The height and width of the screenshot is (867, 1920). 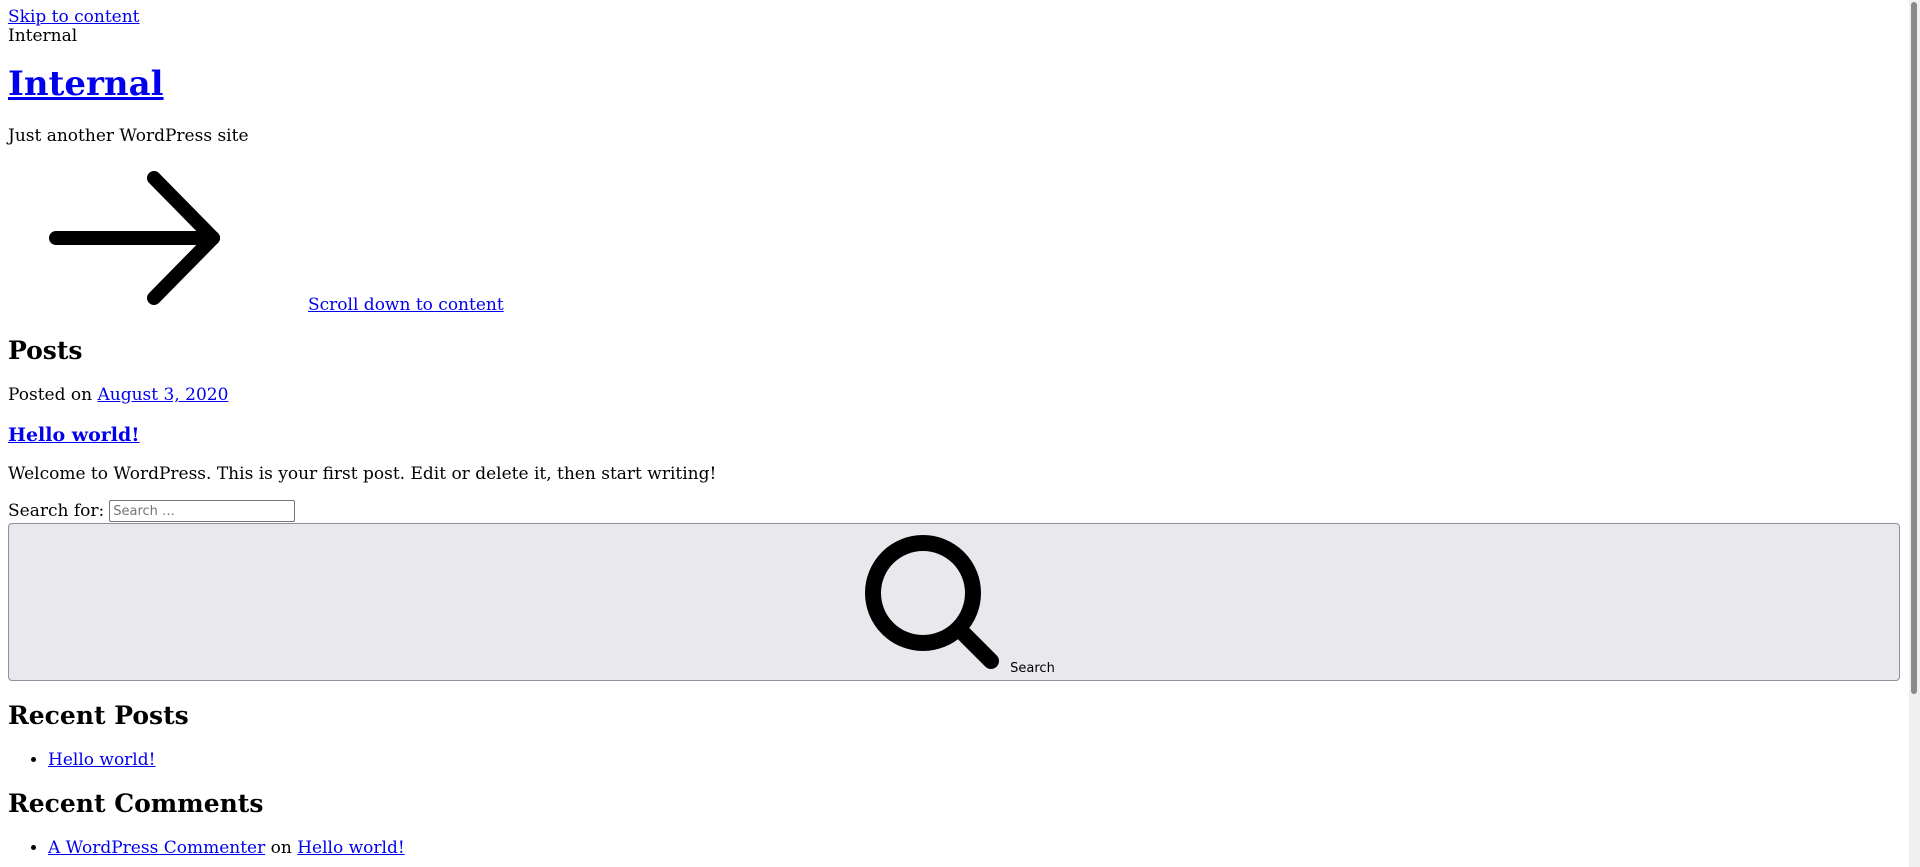 What do you see at coordinates (406, 305) in the screenshot?
I see `scroll-down-label: Scroll down to content` at bounding box center [406, 305].